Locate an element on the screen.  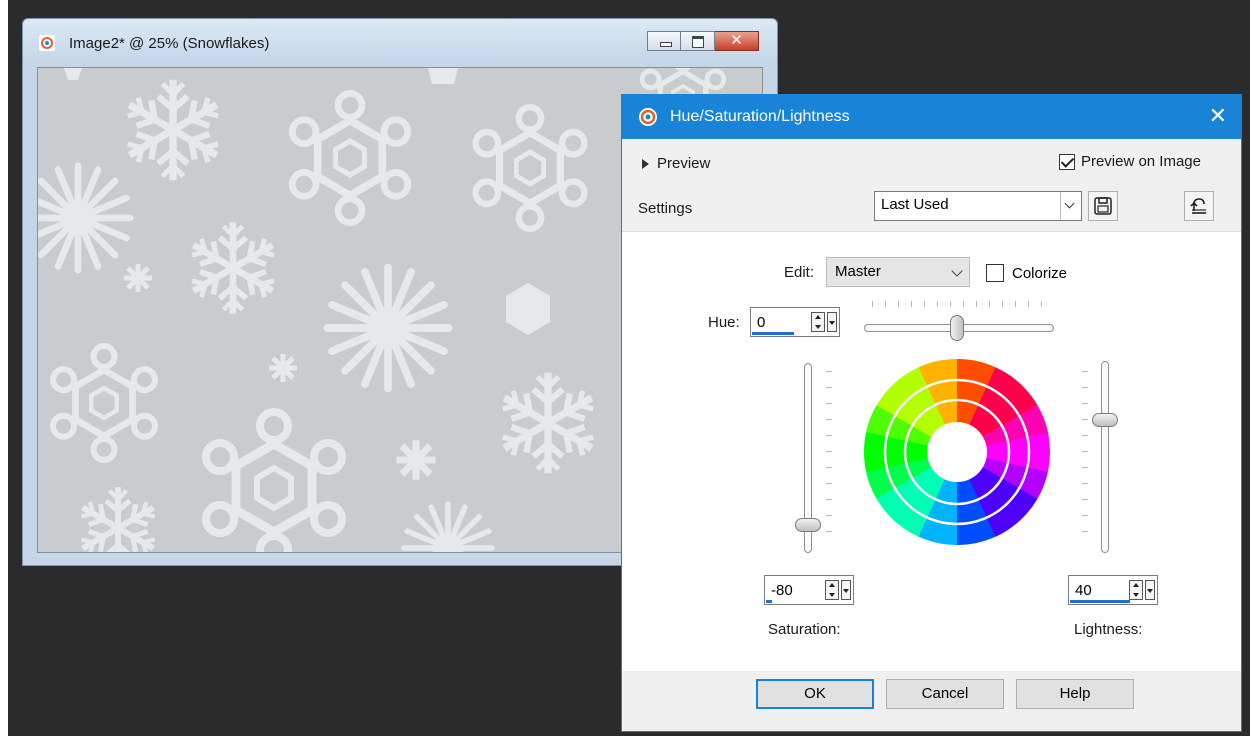
lightness-slider-thumb is located at coordinates (1105, 420).